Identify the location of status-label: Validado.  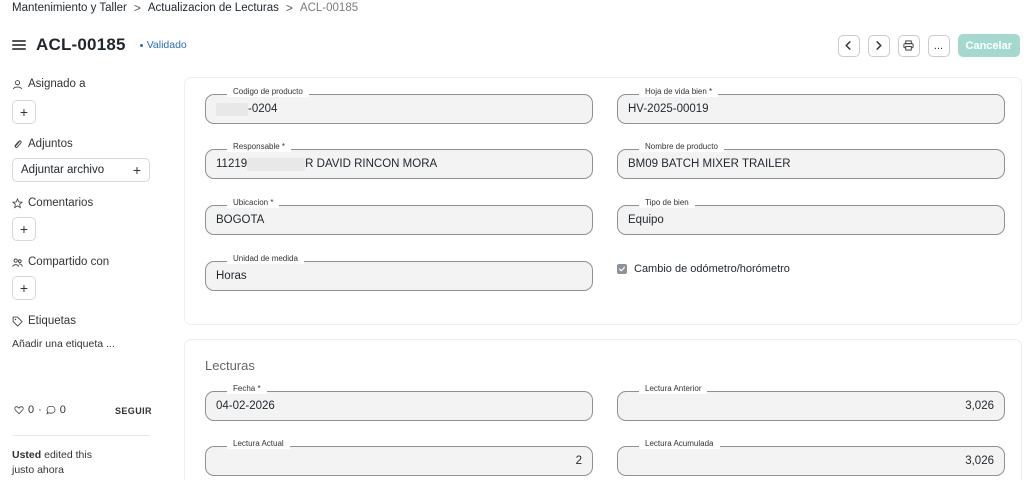
(166, 45).